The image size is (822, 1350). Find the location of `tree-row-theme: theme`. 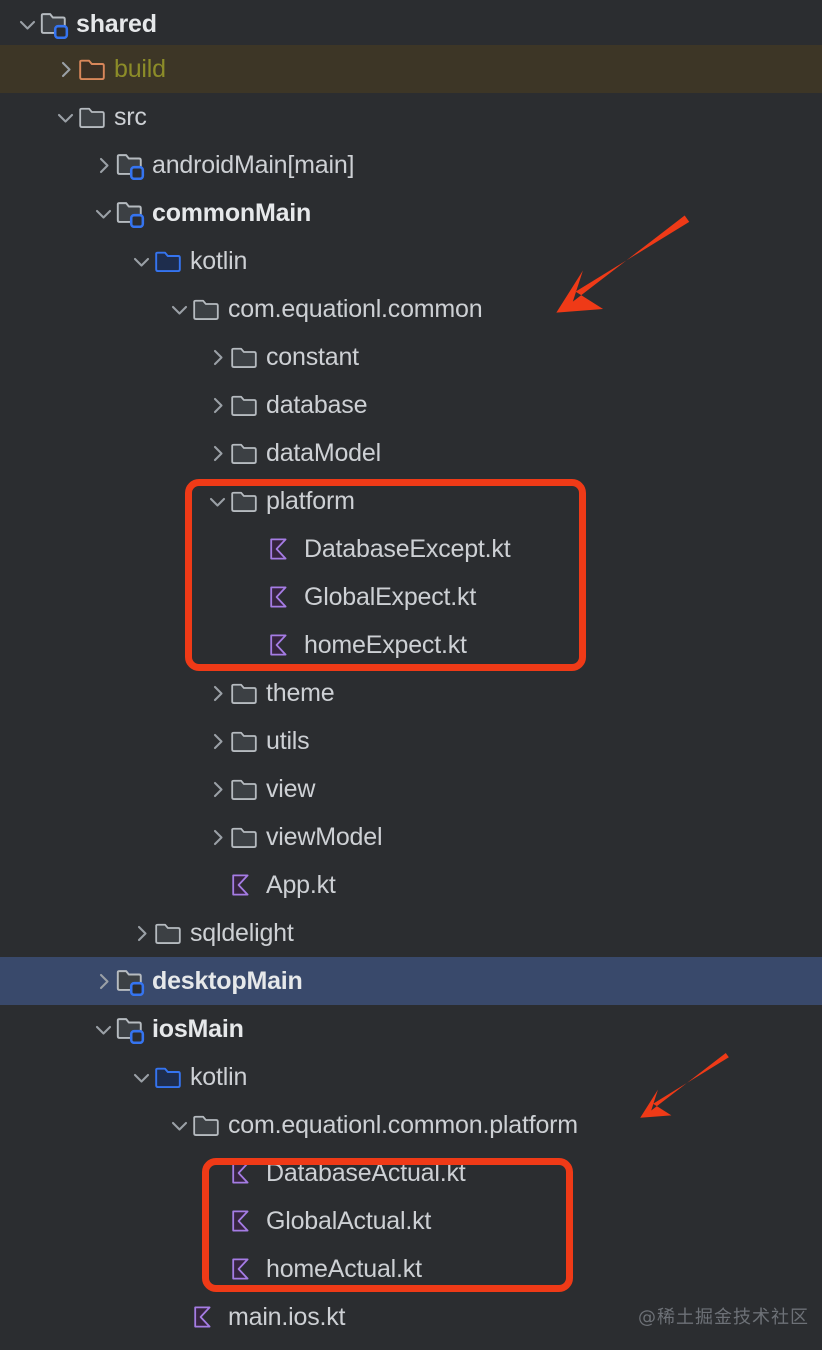

tree-row-theme: theme is located at coordinates (411, 693).